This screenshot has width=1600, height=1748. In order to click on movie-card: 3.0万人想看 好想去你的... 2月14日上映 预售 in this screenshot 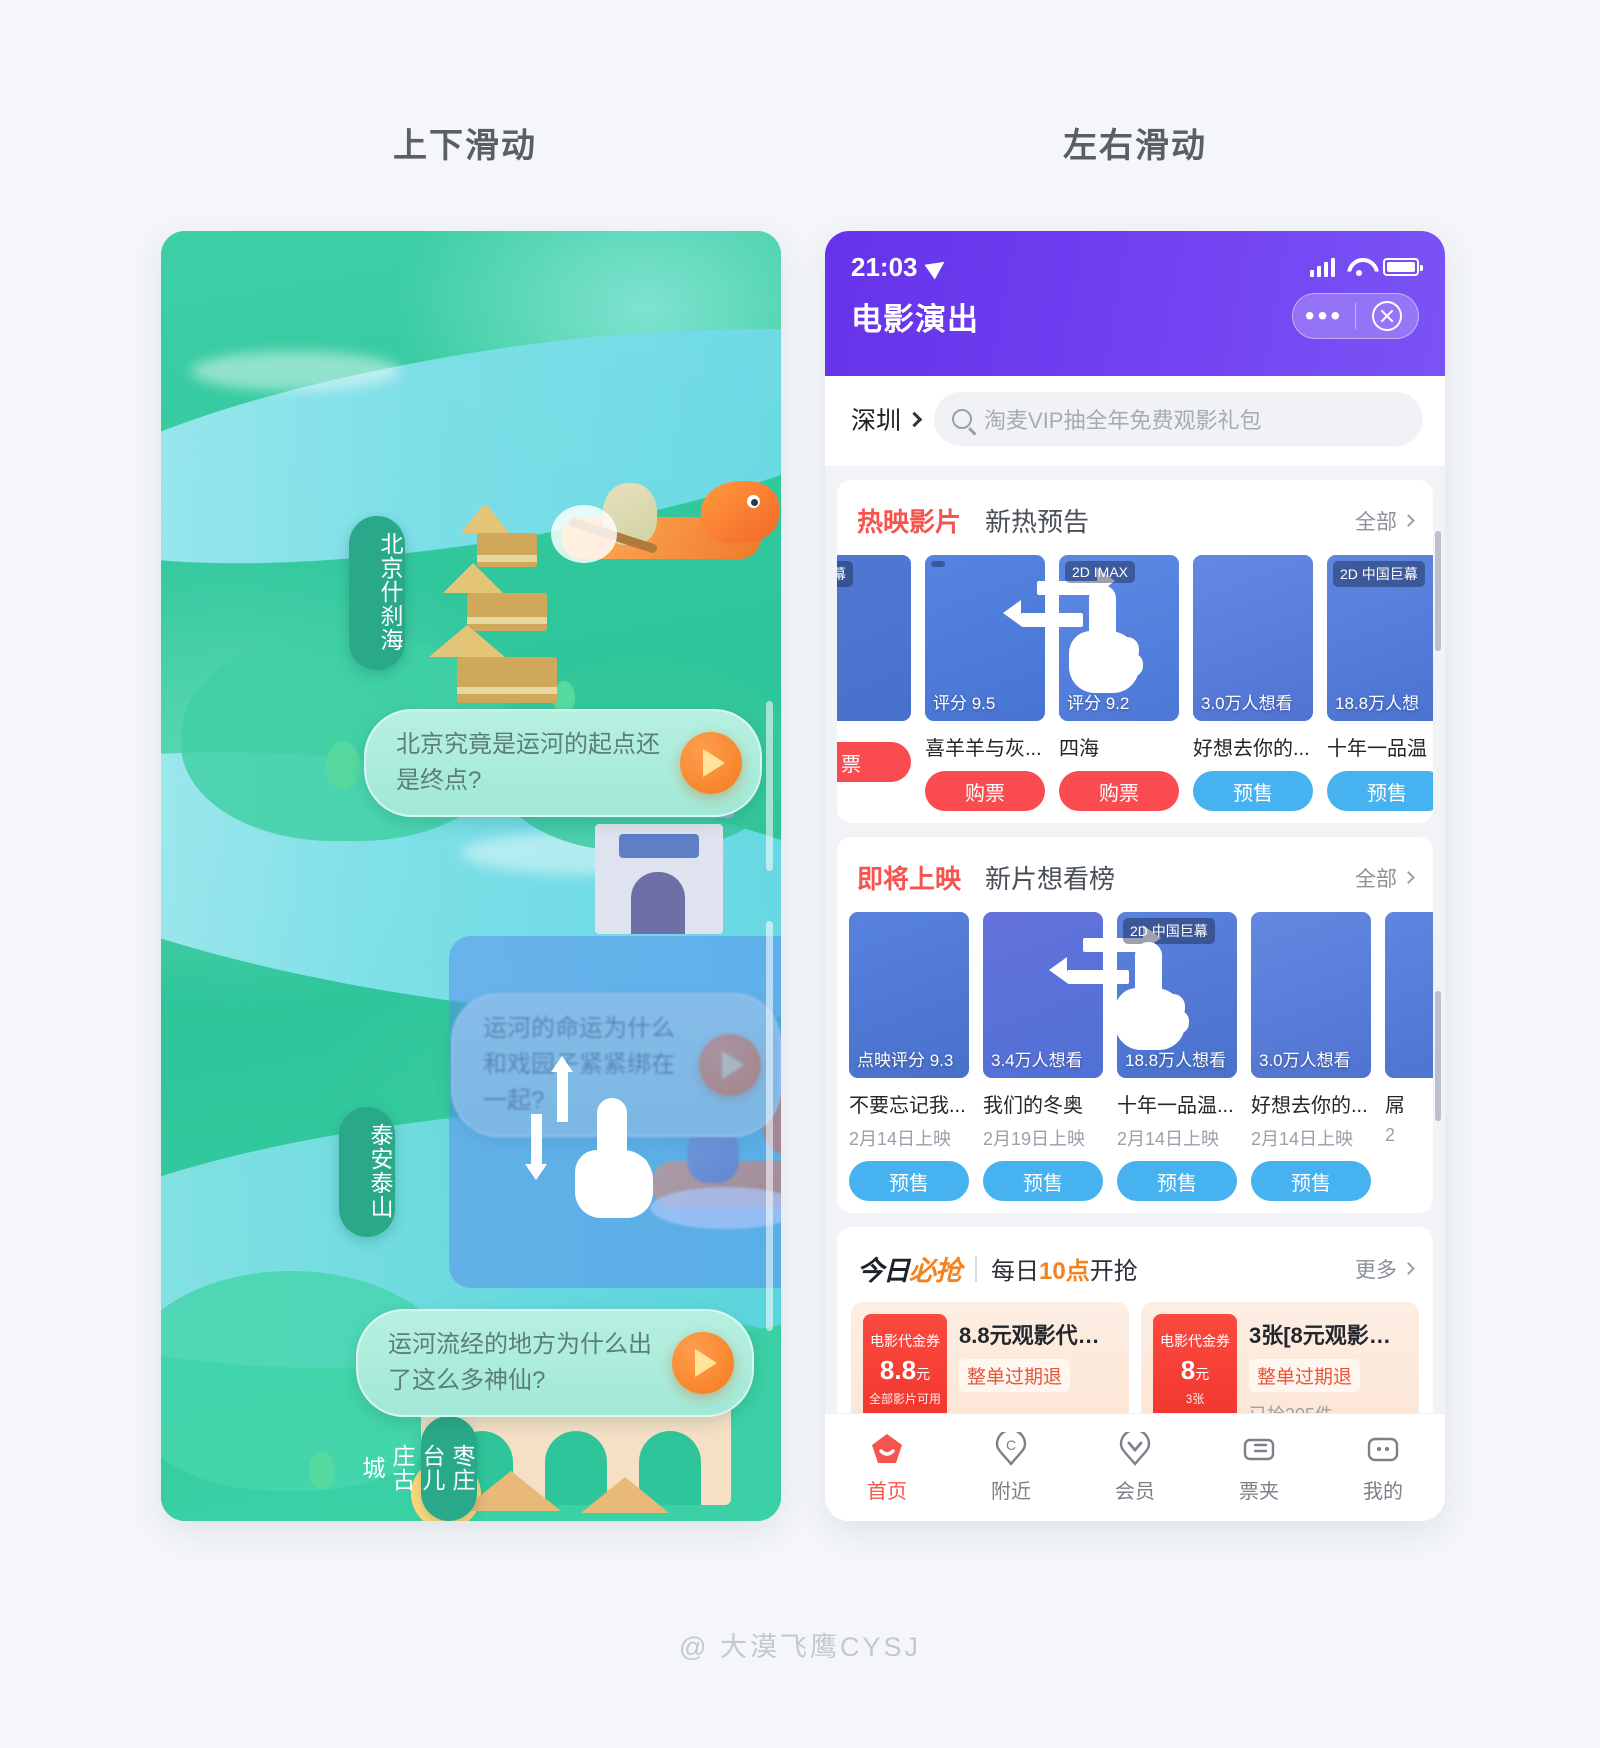, I will do `click(1311, 1056)`.